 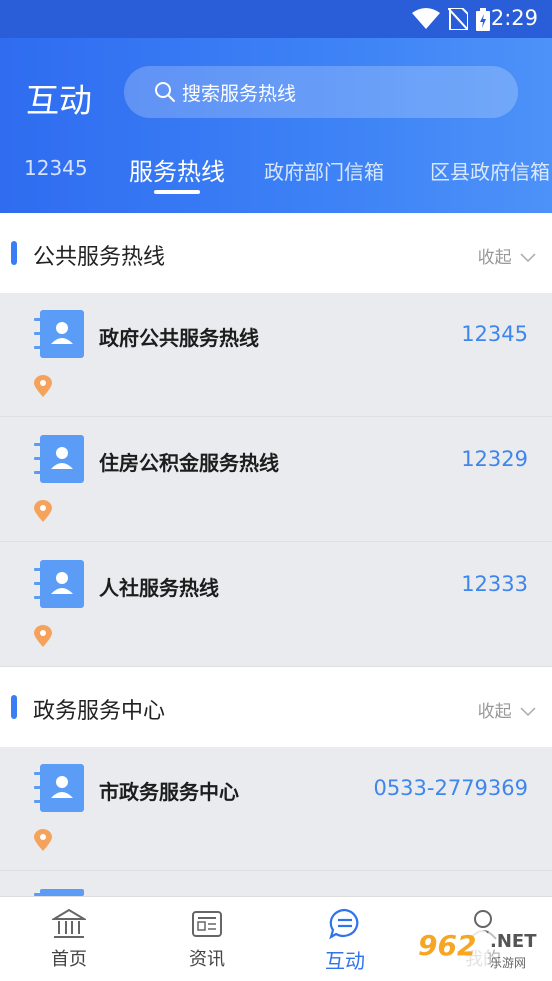 I want to click on wifi-icon, so click(x=426, y=18).